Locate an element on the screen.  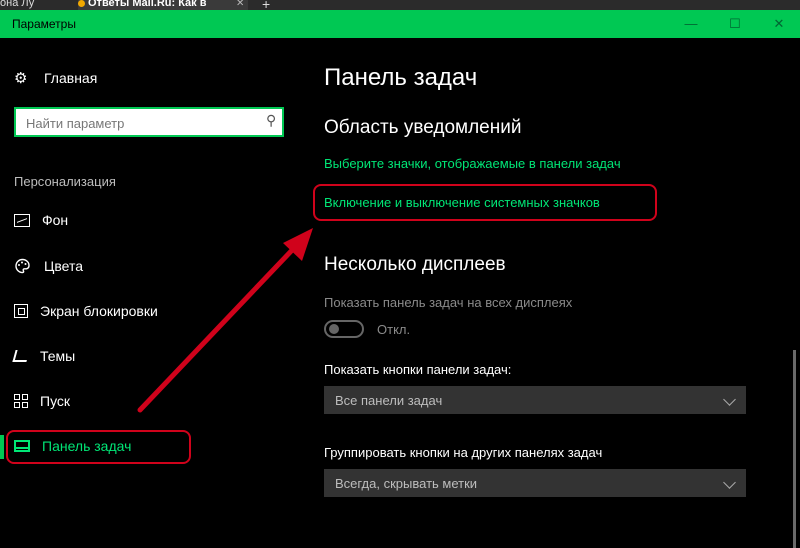
browser-tab-active: Ответы Mail.Ru: Как в is located at coordinates (163, 5).